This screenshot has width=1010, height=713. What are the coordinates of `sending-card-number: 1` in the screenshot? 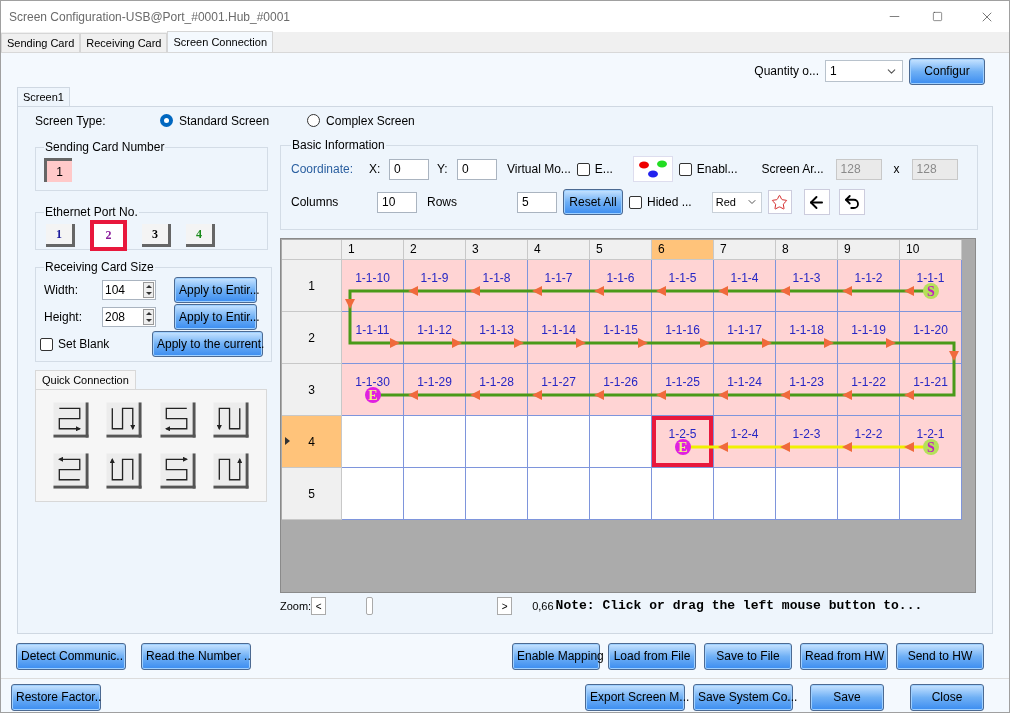 It's located at (58, 170).